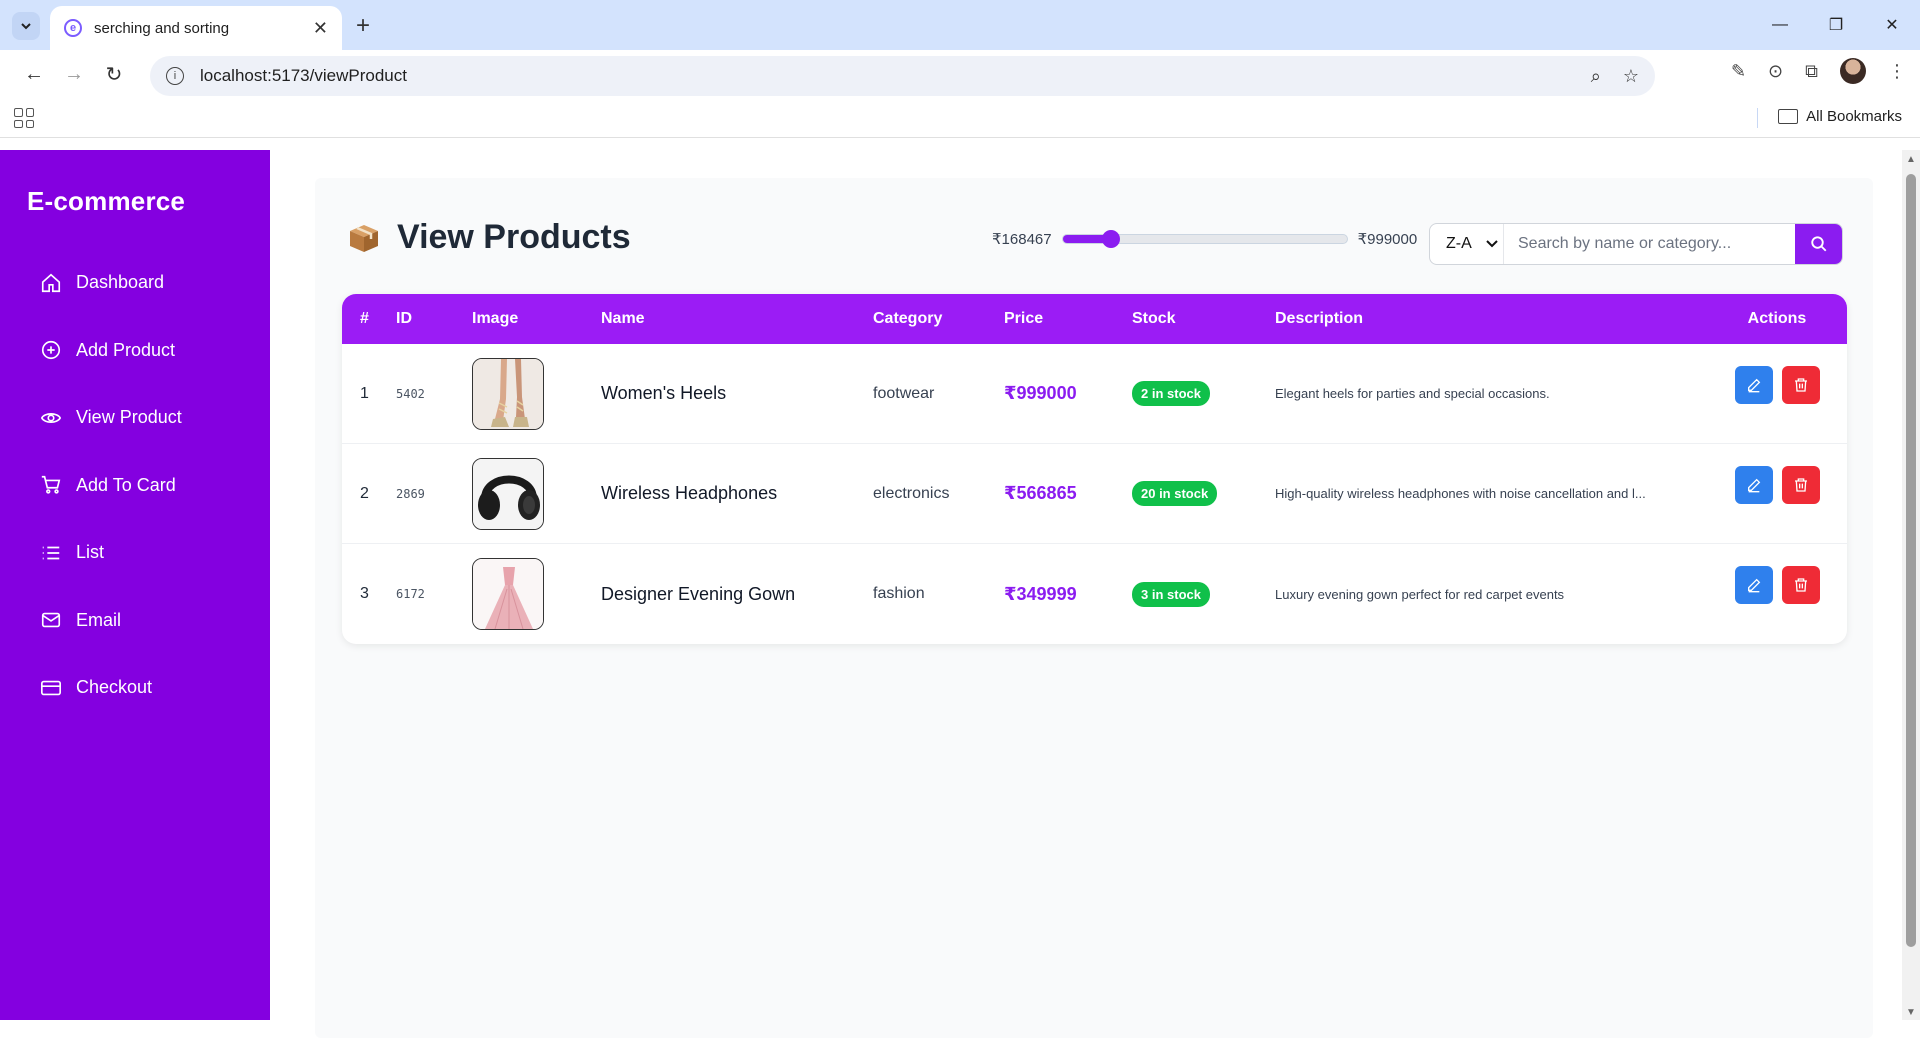 The width and height of the screenshot is (1920, 1038). Describe the element at coordinates (1911, 1012) in the screenshot. I see `scroll-down-arrow-icon: ▼` at that location.